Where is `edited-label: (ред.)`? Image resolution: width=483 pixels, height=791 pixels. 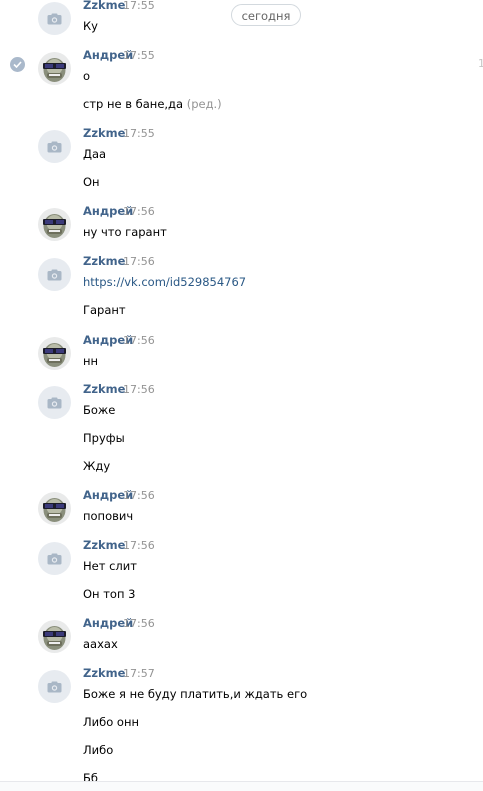 edited-label: (ред.) is located at coordinates (204, 104).